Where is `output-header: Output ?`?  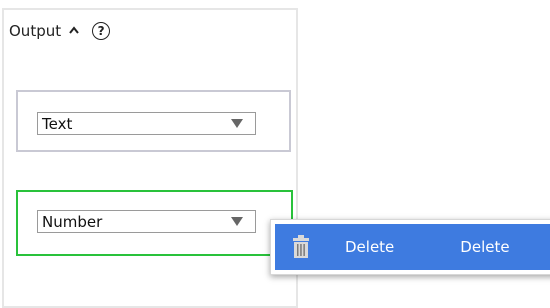 output-header: Output ? is located at coordinates (60, 31).